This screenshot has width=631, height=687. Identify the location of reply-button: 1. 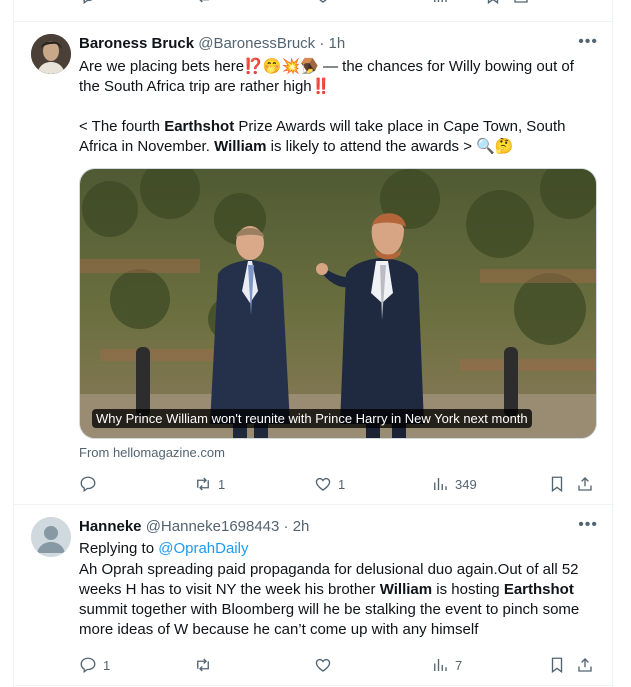
(94, 665).